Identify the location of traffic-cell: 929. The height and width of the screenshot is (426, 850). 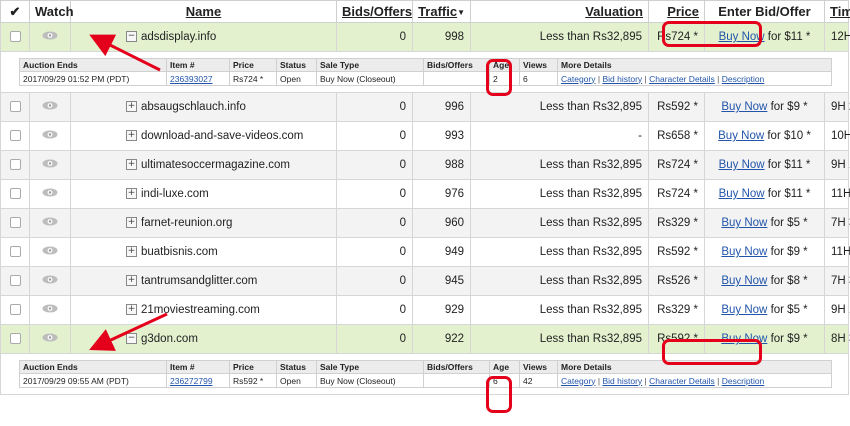
(441, 310).